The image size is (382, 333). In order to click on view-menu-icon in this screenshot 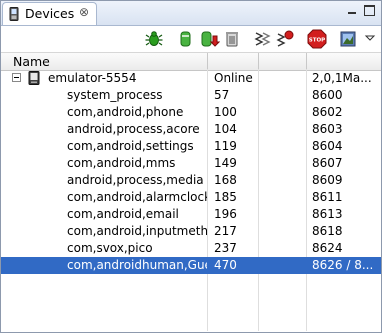, I will do `click(370, 39)`.